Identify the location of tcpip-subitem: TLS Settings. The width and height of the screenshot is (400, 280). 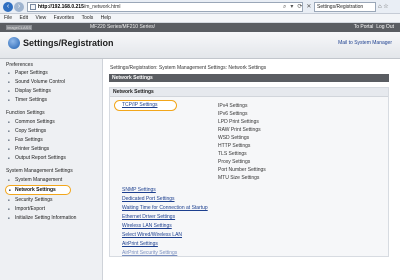
(232, 154).